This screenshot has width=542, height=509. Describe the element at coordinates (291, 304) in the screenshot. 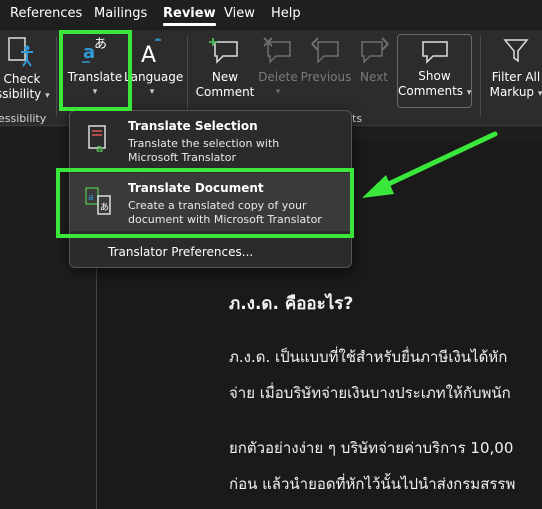

I see `document-heading: ภ.ง.ด. คืออะไร?` at that location.